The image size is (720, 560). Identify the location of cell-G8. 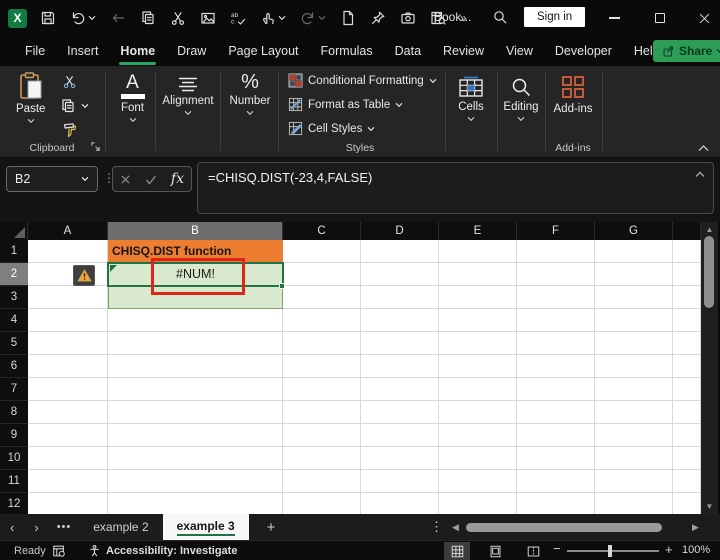
(634, 412).